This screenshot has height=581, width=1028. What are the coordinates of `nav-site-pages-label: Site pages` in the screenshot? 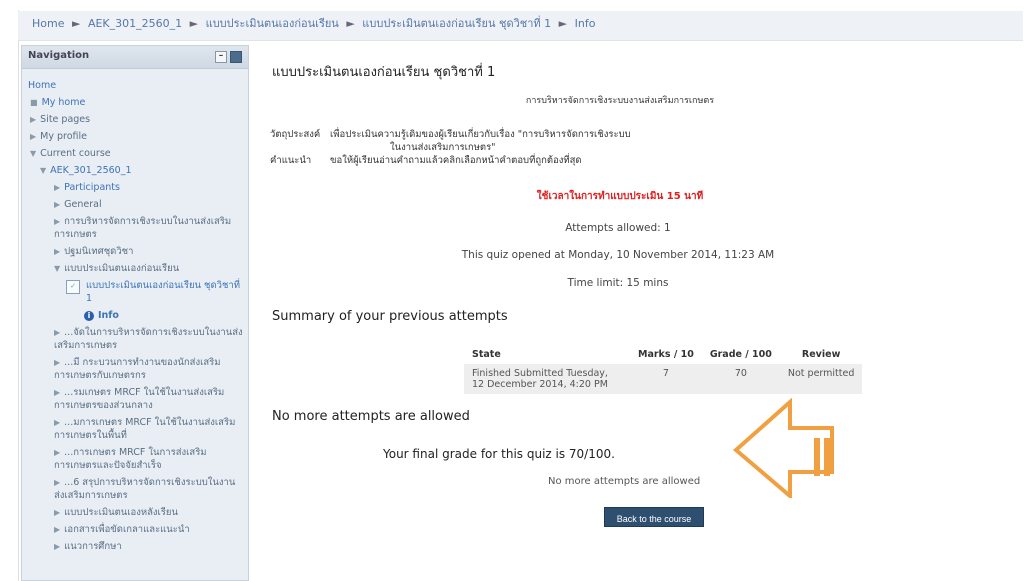 It's located at (65, 119).